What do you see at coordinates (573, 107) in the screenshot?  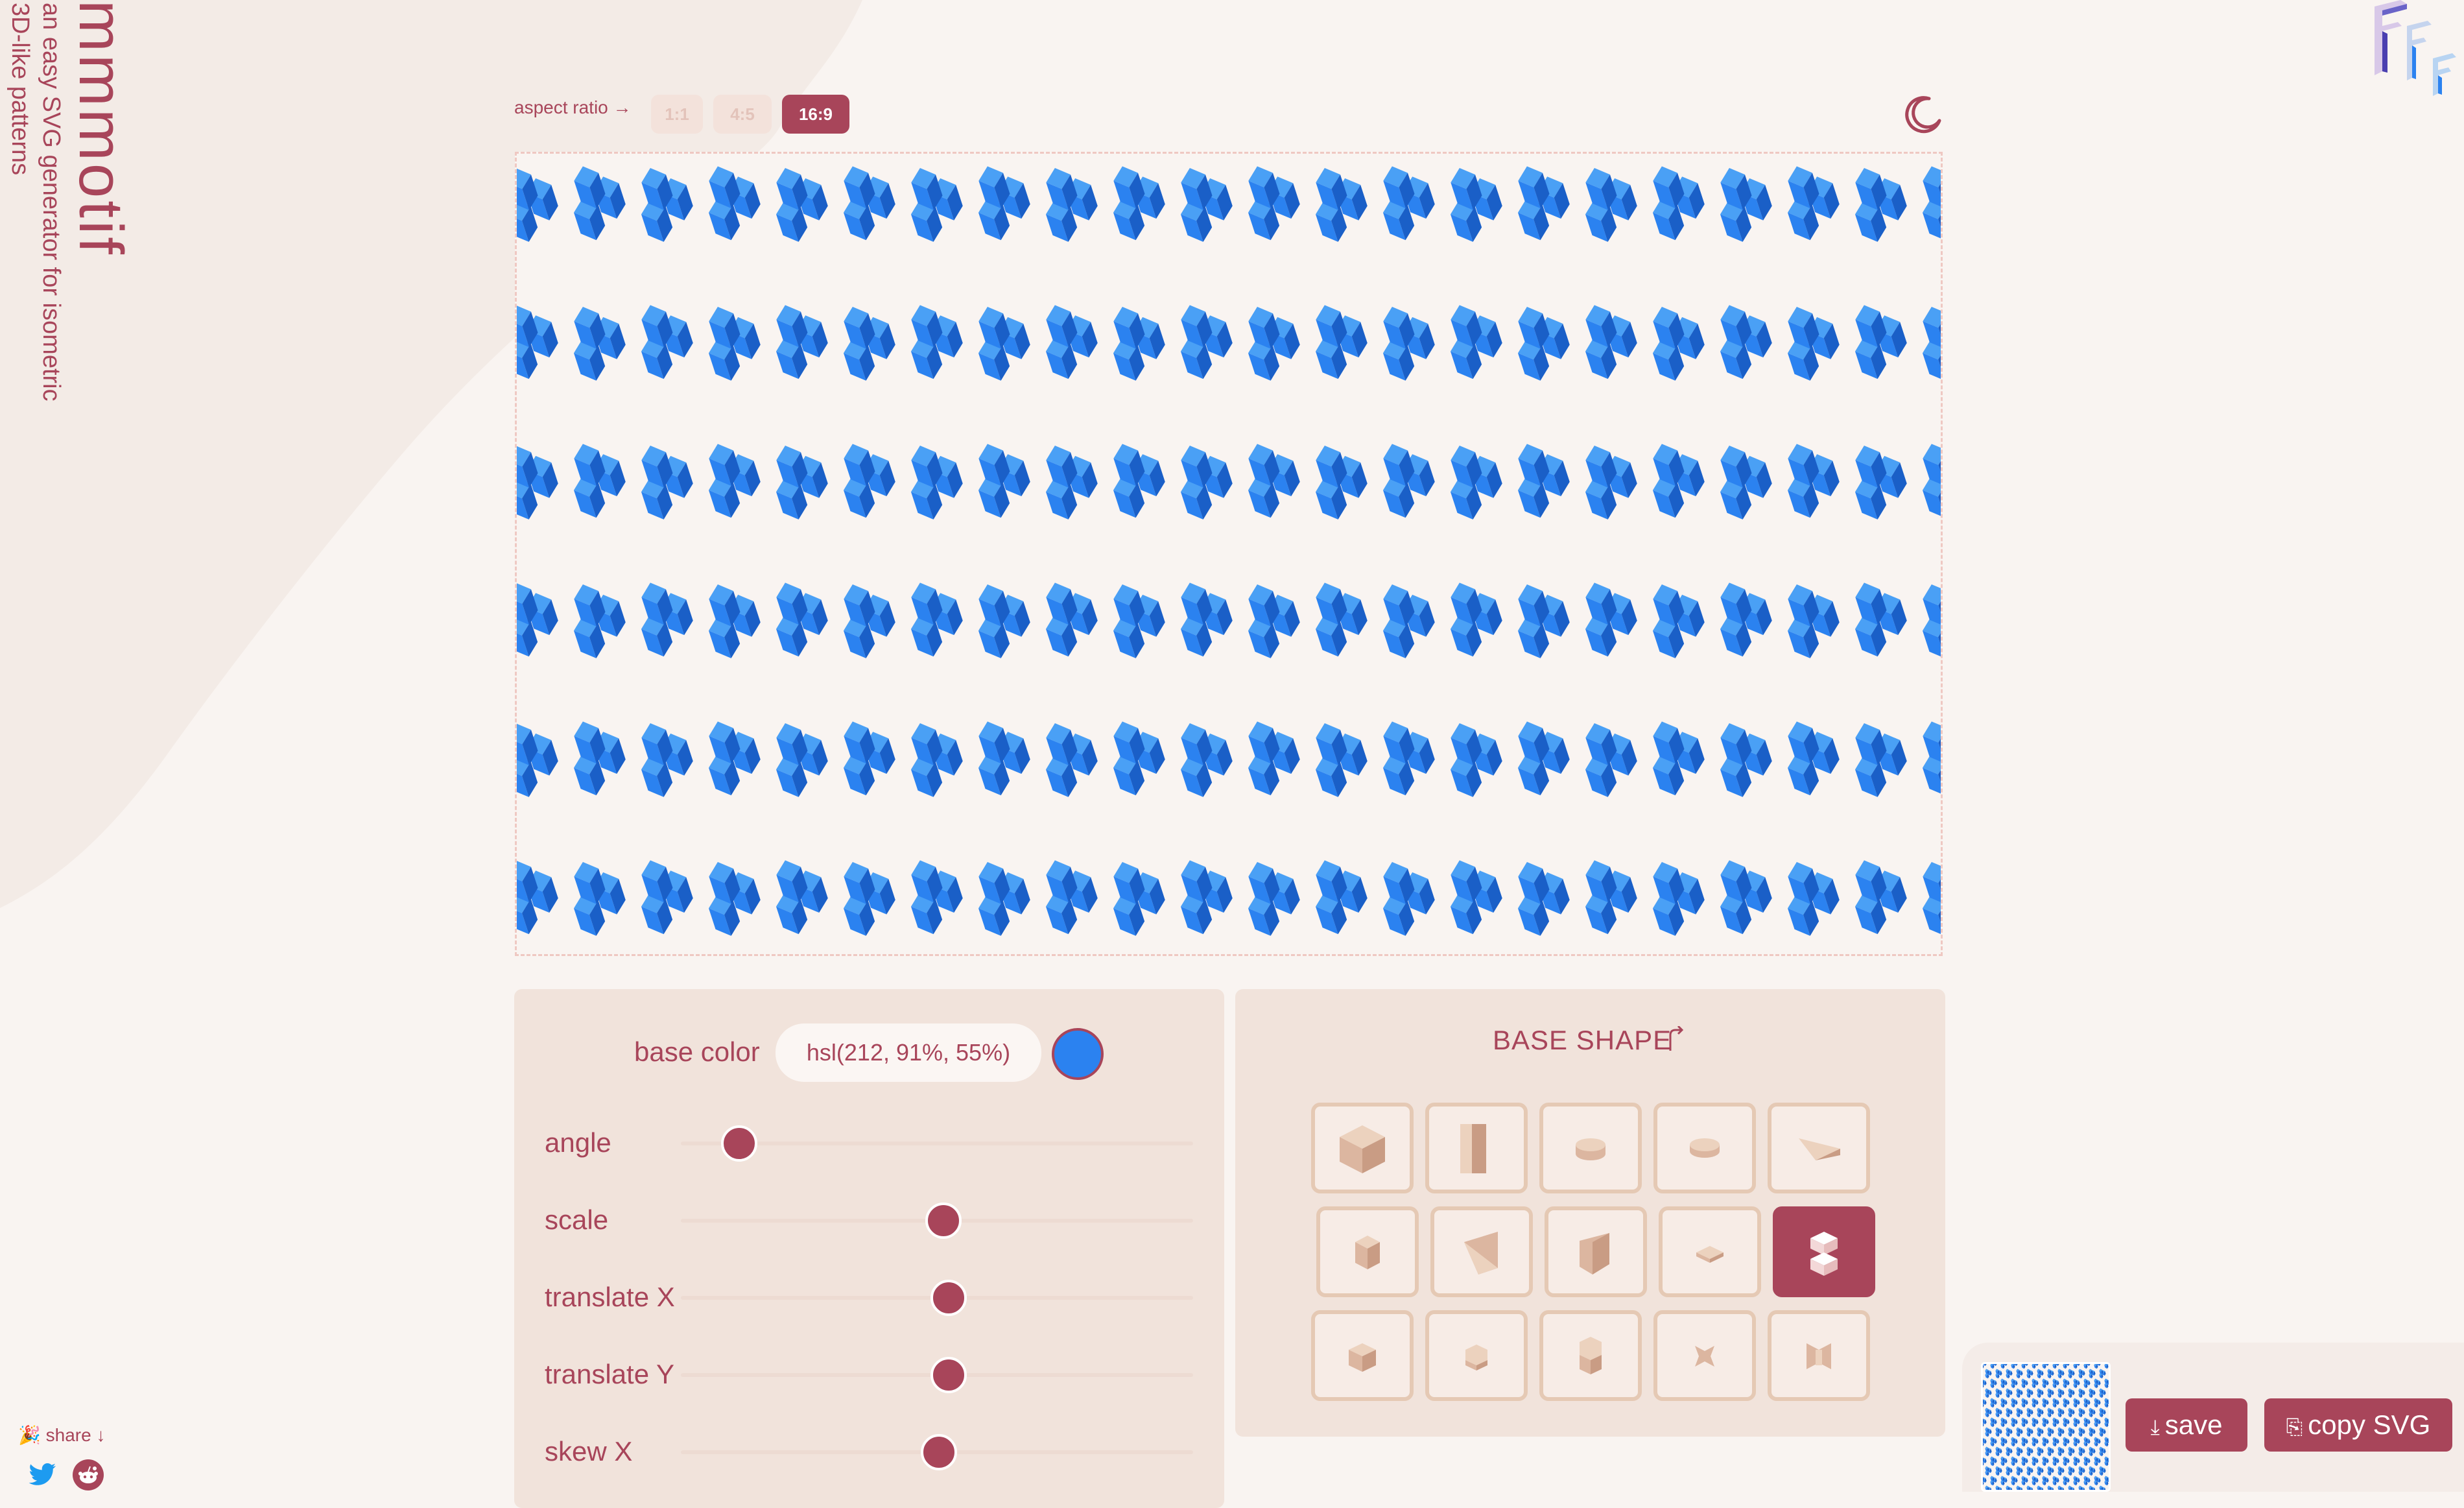 I see `aspect-ratio-label: aspect ratio →` at bounding box center [573, 107].